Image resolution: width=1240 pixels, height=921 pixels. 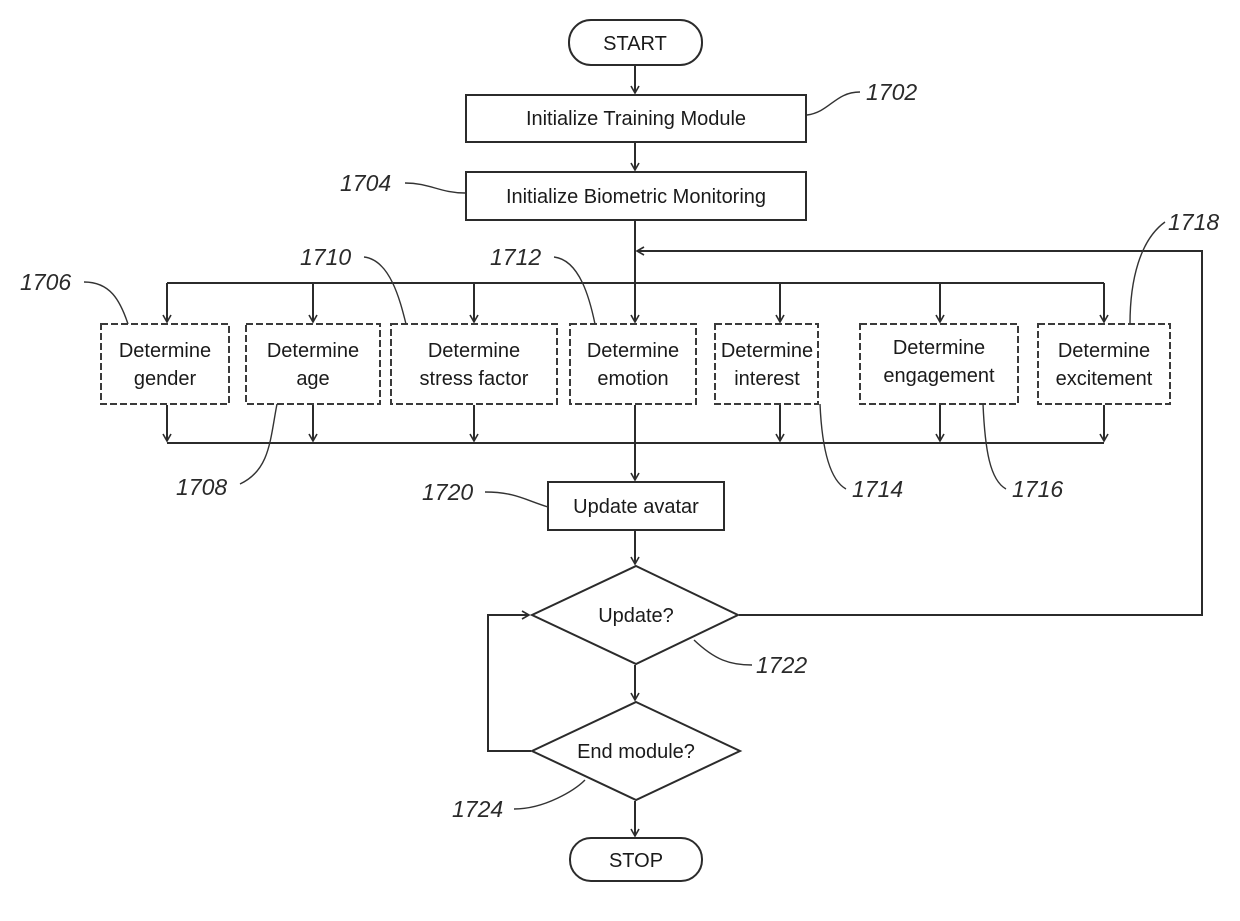 I want to click on ref-1722: 1722, so click(x=781, y=665).